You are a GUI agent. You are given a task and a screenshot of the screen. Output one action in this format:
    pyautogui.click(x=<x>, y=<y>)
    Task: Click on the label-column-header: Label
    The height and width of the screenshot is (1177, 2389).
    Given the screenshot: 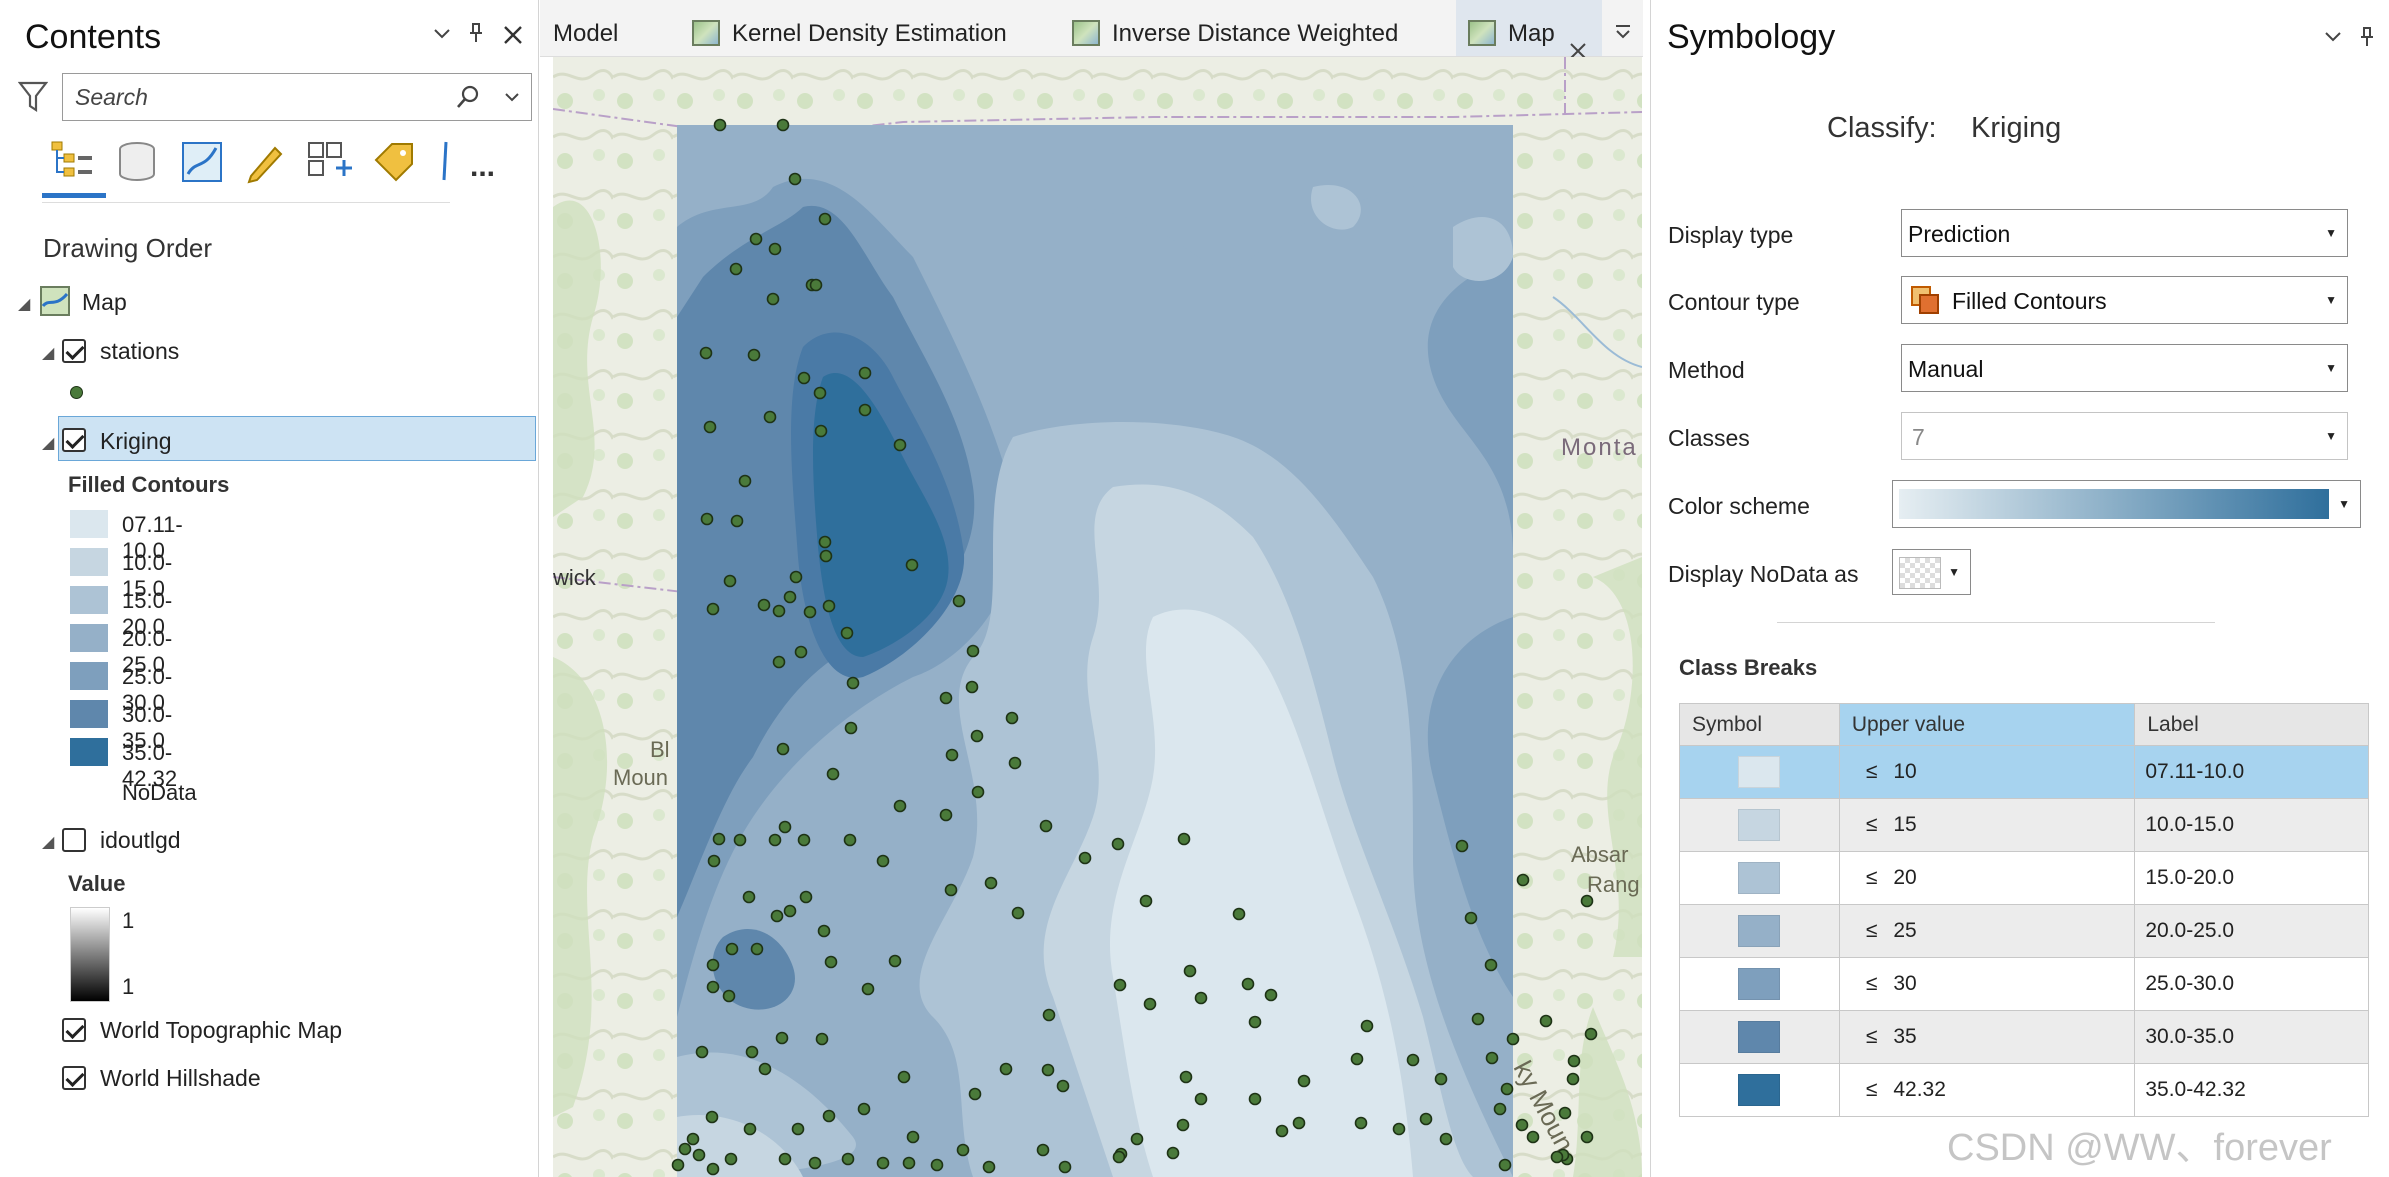 What is the action you would take?
    pyautogui.click(x=2251, y=724)
    